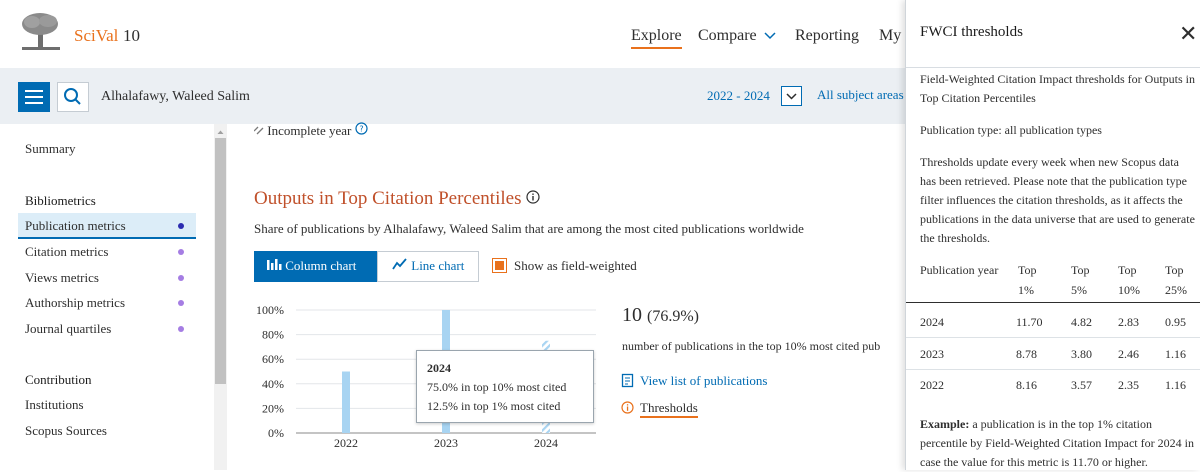 The width and height of the screenshot is (1200, 472). I want to click on field-weighted-checkbox, so click(499, 265).